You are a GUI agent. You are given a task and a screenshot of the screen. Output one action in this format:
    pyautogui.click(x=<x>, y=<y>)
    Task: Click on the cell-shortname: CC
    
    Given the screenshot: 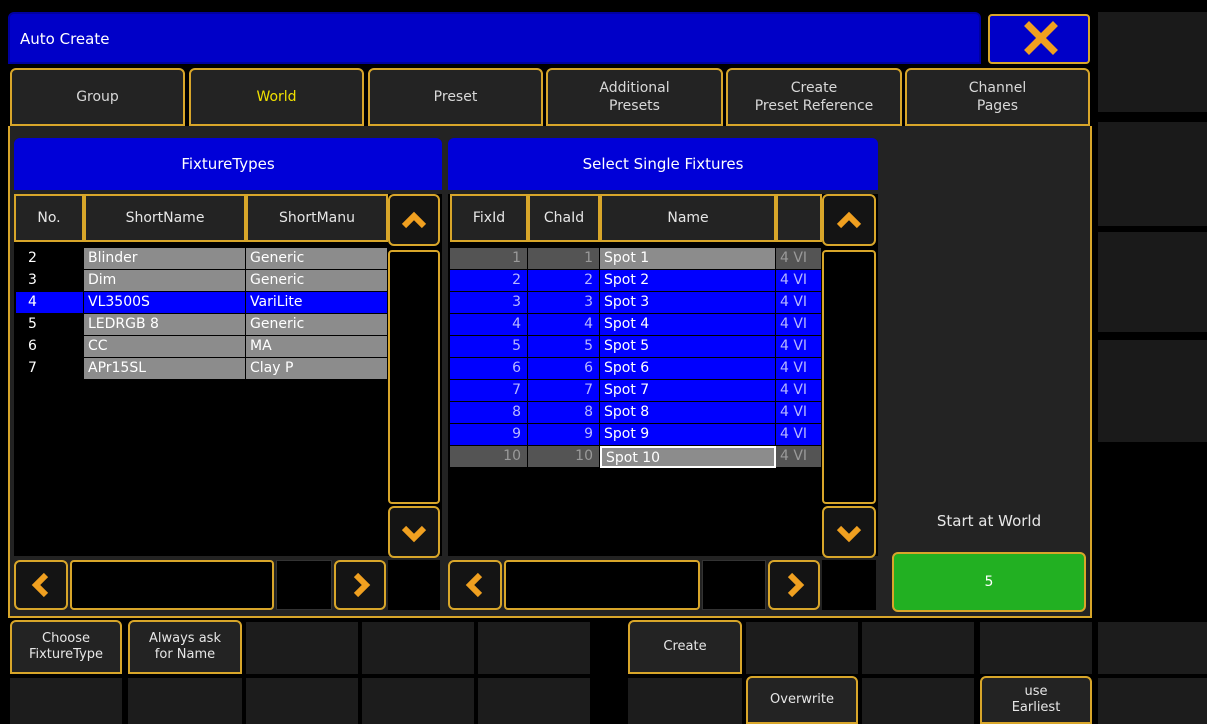 What is the action you would take?
    pyautogui.click(x=165, y=347)
    